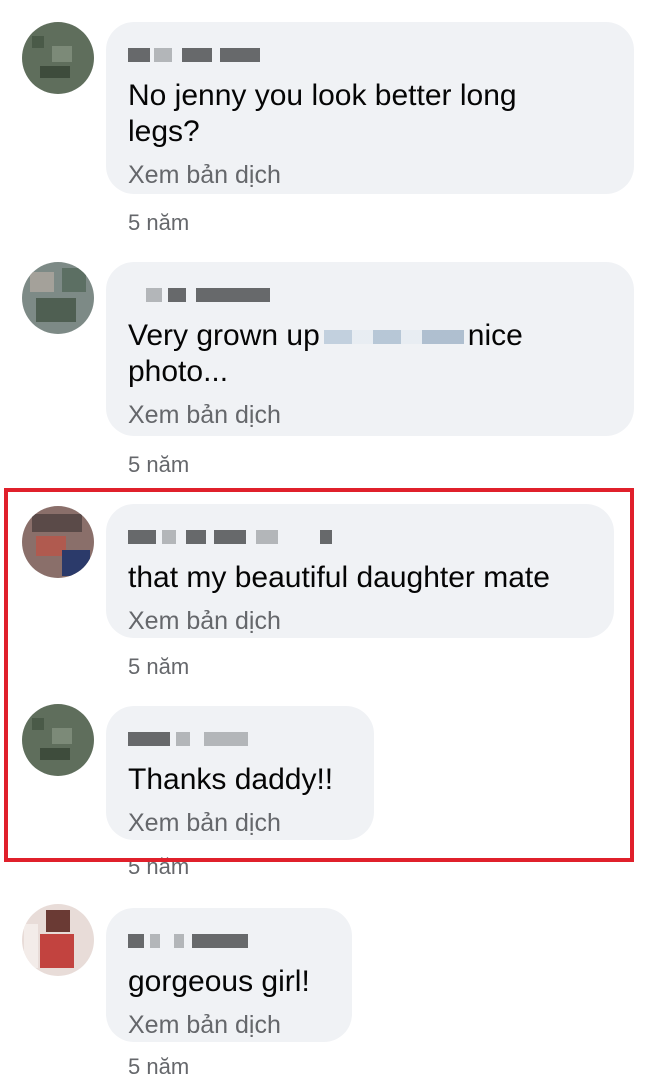 The width and height of the screenshot is (650, 1092). I want to click on comment-text: Thanks daddy!!, so click(231, 779).